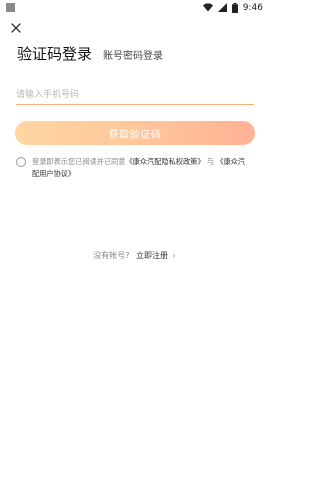 This screenshot has height=480, width=320. Describe the element at coordinates (210, 161) in the screenshot. I see `agreement-joiner: 与` at that location.